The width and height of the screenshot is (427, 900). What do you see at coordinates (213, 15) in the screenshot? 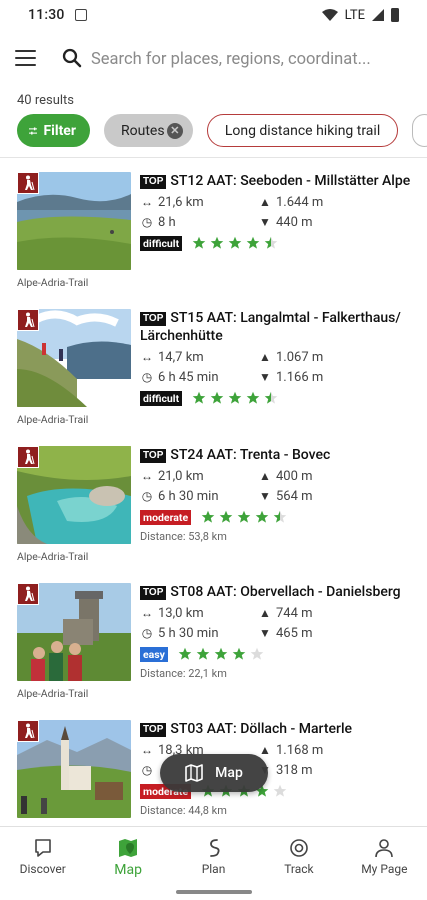
I see `status-bar: 11:30 LTE` at bounding box center [213, 15].